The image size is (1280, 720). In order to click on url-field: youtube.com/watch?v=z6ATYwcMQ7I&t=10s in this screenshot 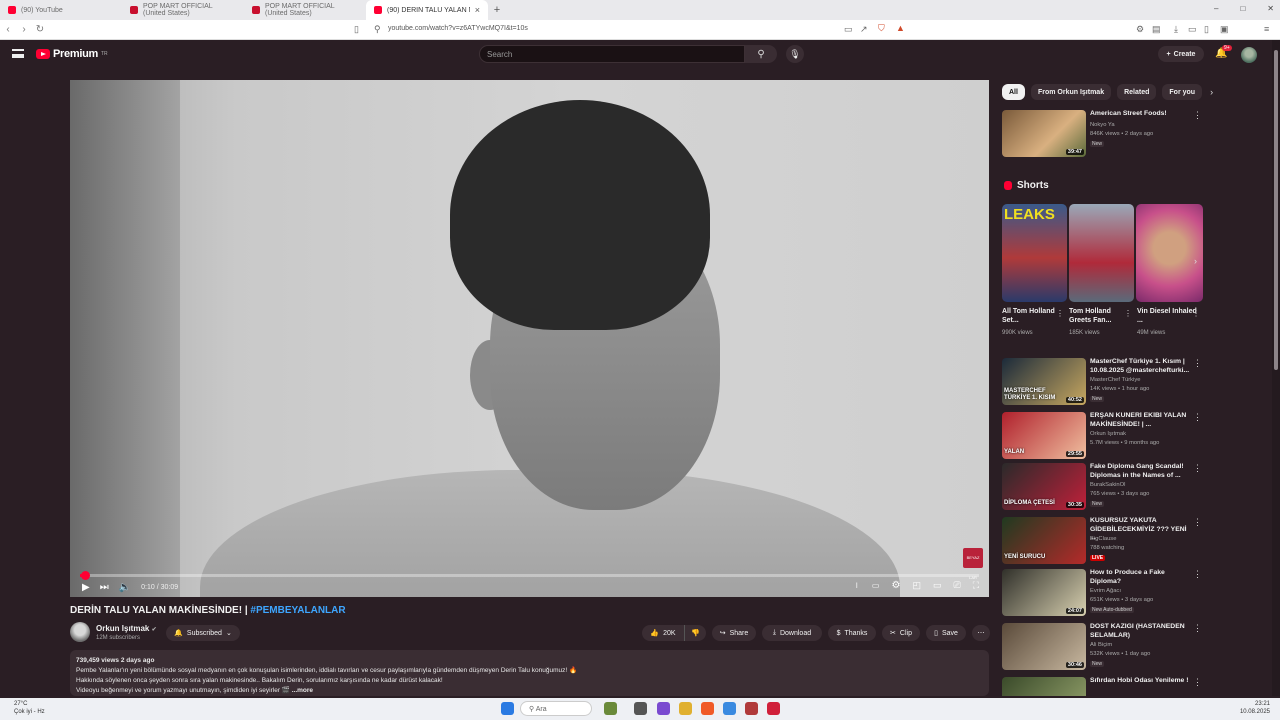, I will do `click(458, 28)`.